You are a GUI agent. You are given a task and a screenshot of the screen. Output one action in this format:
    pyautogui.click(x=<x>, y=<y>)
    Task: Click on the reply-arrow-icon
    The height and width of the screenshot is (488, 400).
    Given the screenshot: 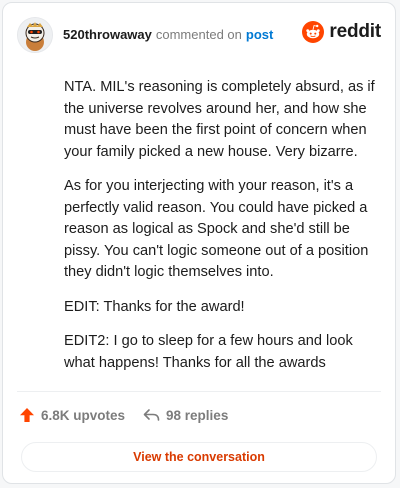 What is the action you would take?
    pyautogui.click(x=151, y=415)
    